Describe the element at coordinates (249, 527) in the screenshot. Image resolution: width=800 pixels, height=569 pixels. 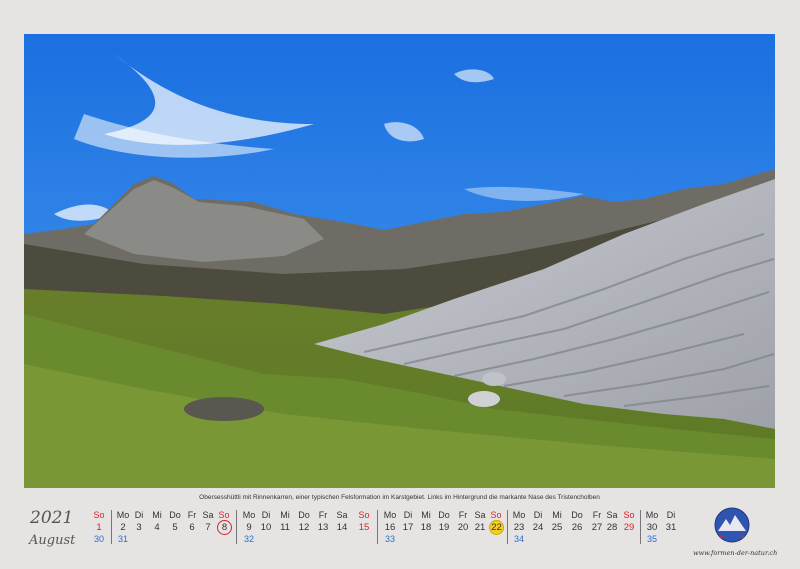
I see `day-9: 9` at that location.